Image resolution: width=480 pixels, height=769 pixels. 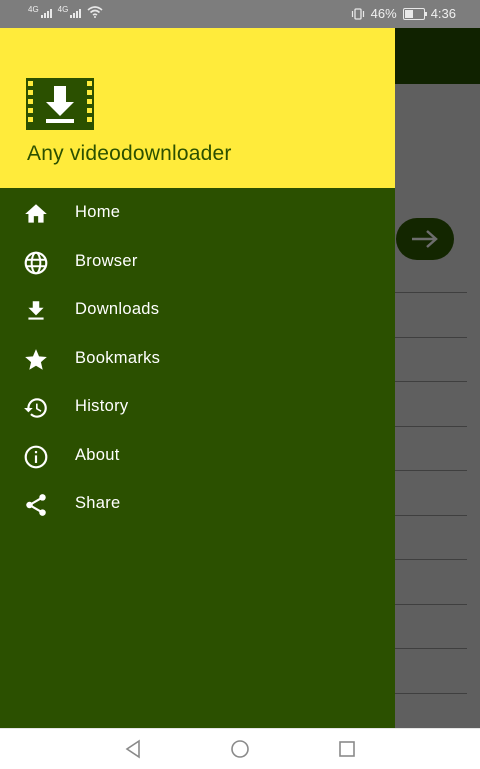 I want to click on menu-item-browser: Browser, so click(x=197, y=262).